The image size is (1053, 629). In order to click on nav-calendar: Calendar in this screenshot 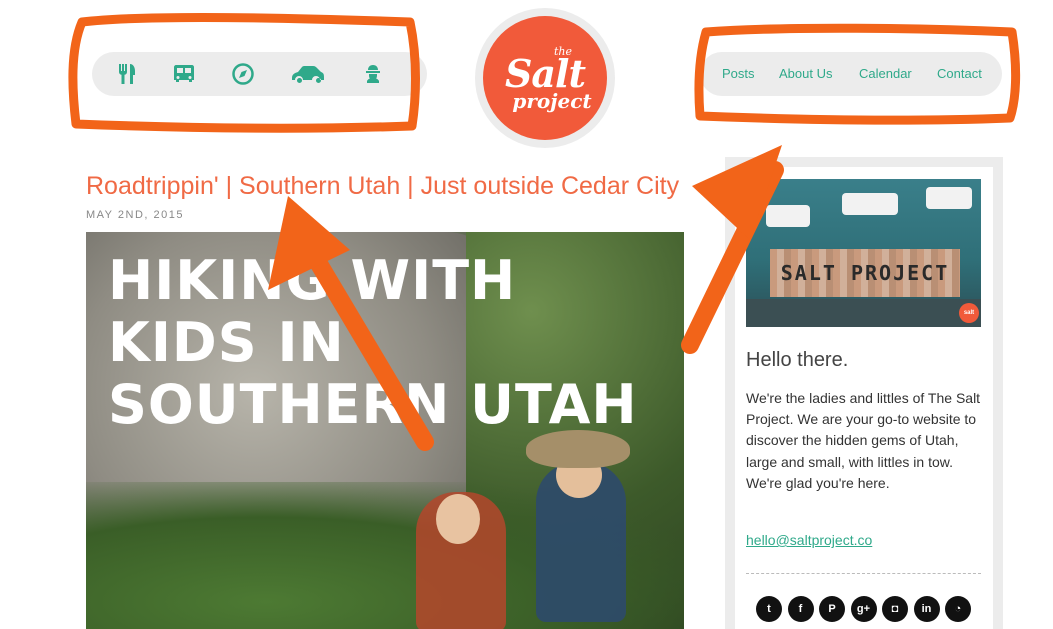, I will do `click(885, 73)`.